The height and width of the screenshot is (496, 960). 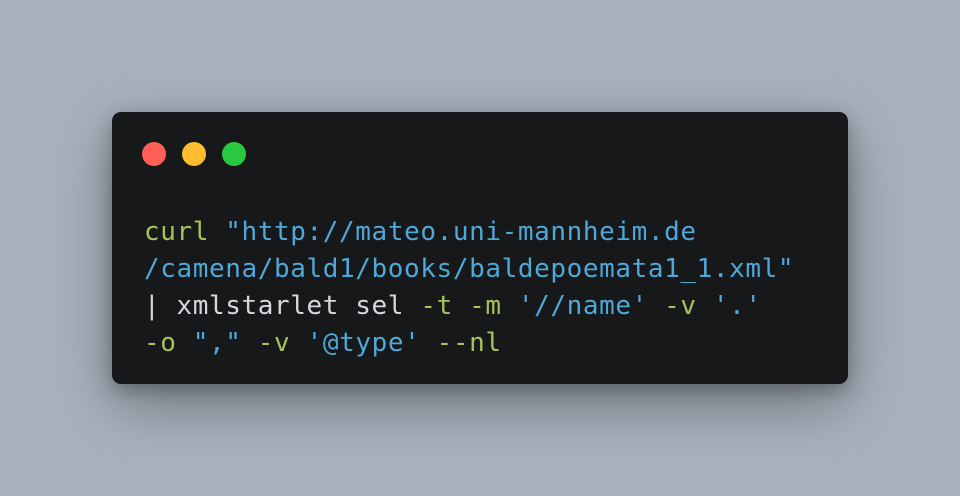 I want to click on string-token: '//name', so click(x=582, y=306).